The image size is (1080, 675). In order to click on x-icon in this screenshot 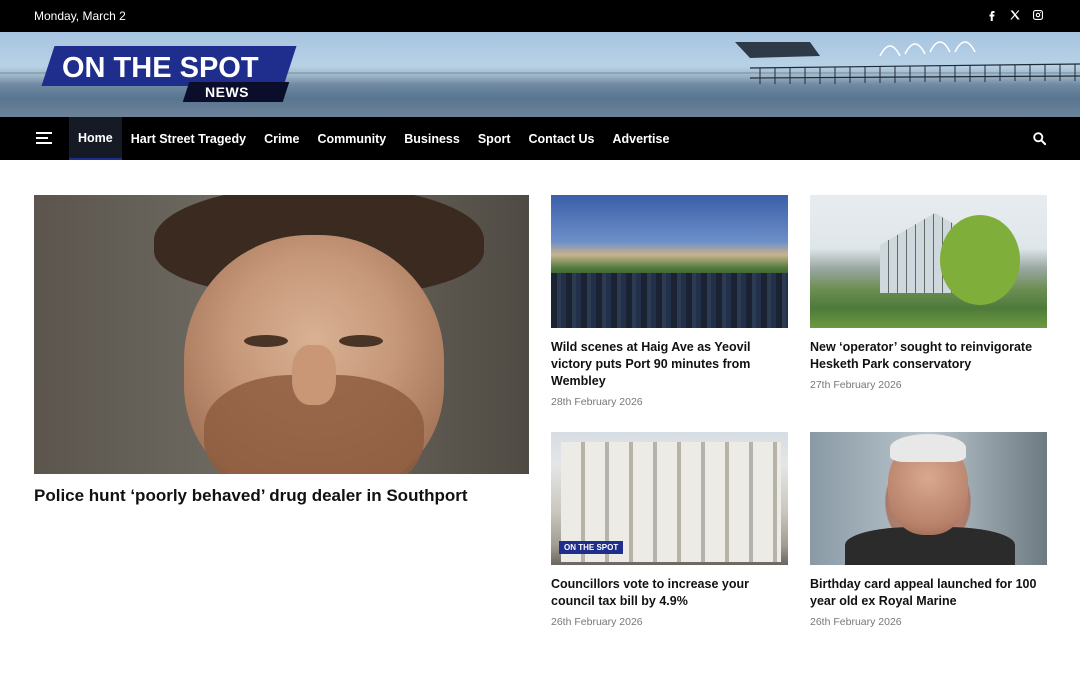, I will do `click(1014, 15)`.